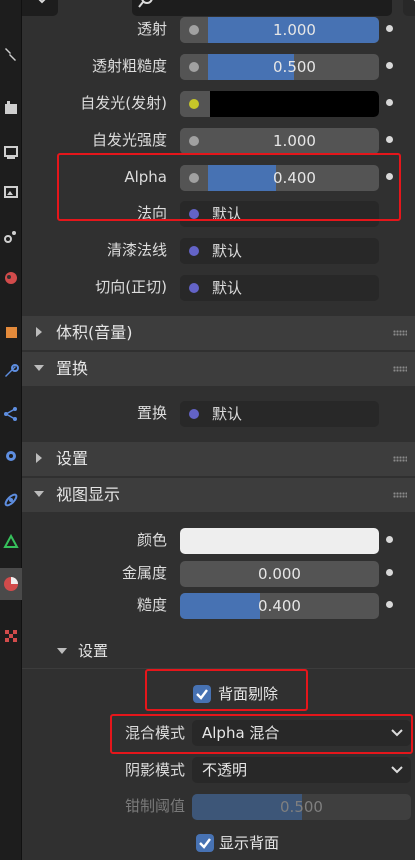  I want to click on emission-strength-row: 自发光强度 1.000, so click(218, 140).